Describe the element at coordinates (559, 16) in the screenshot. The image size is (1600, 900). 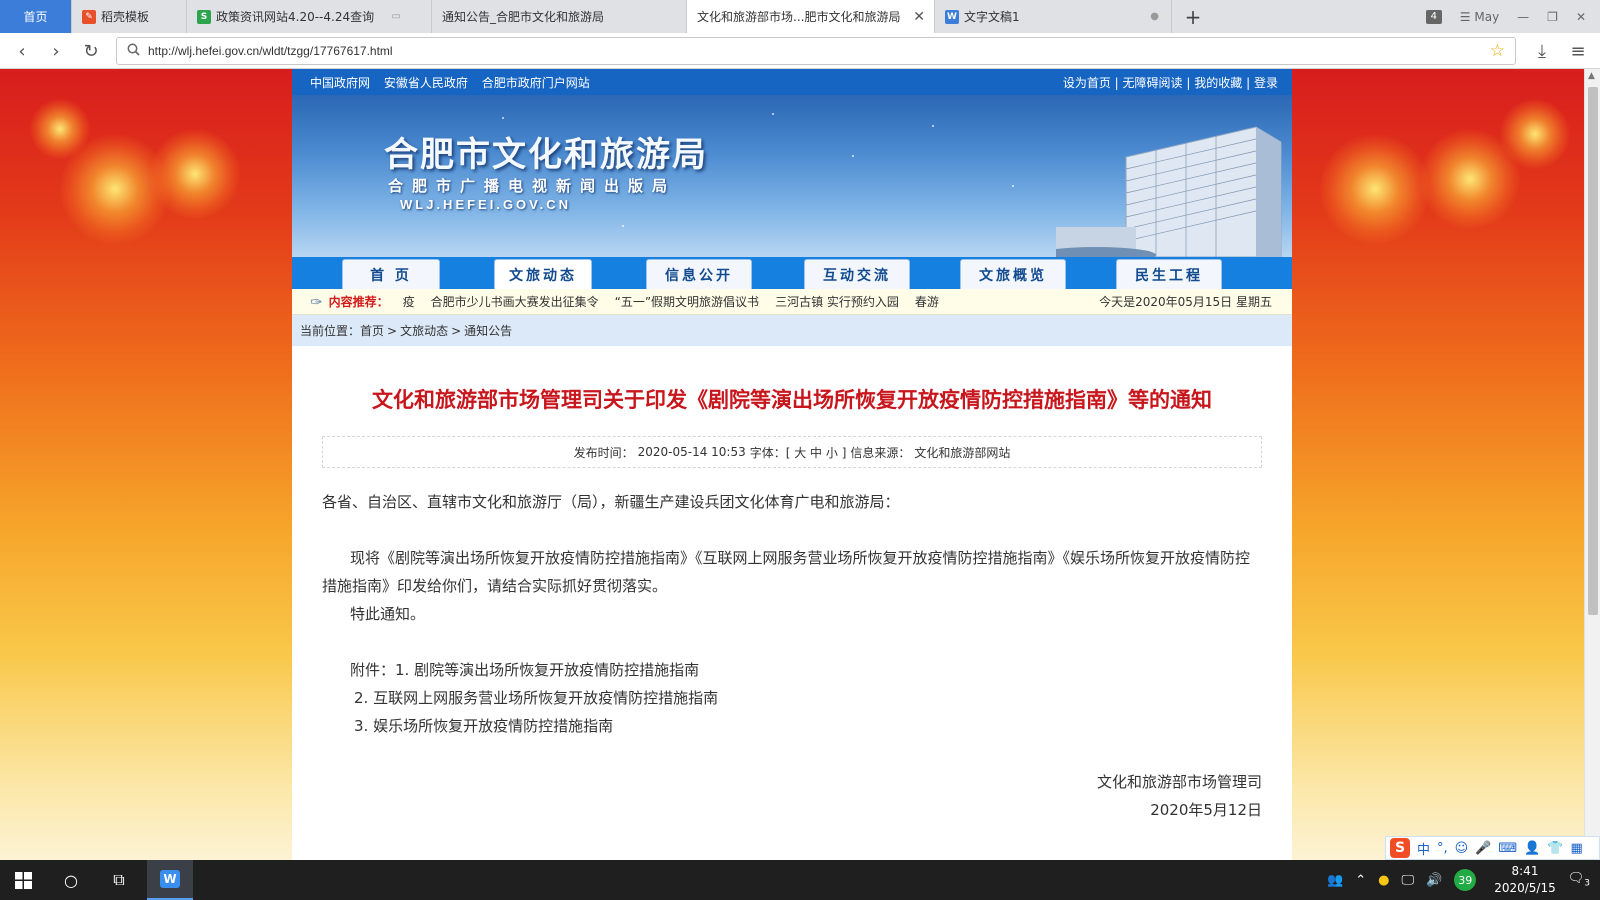
I see `tab-notice: 通知公告_合肥市文化和旅游局` at that location.